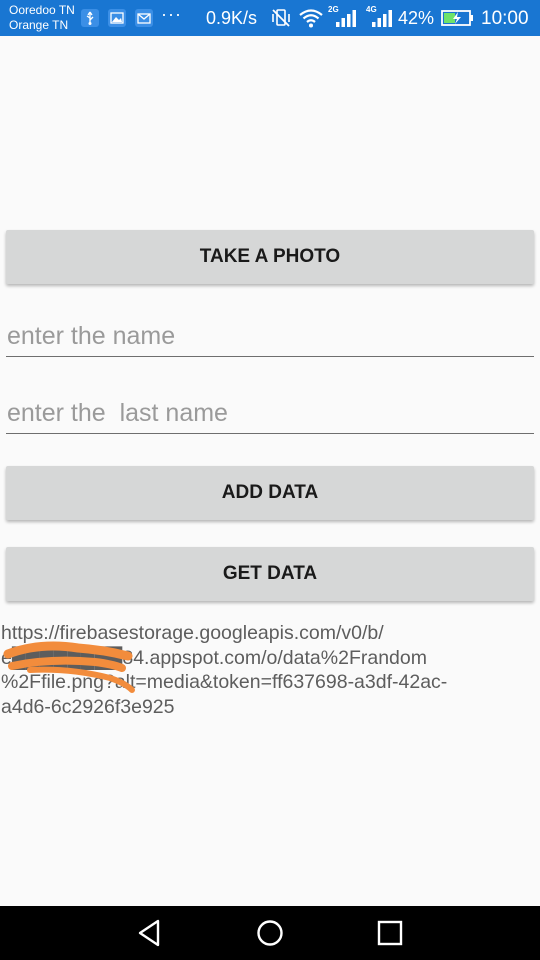 This screenshot has height=960, width=540. Describe the element at coordinates (150, 933) in the screenshot. I see `back-icon` at that location.